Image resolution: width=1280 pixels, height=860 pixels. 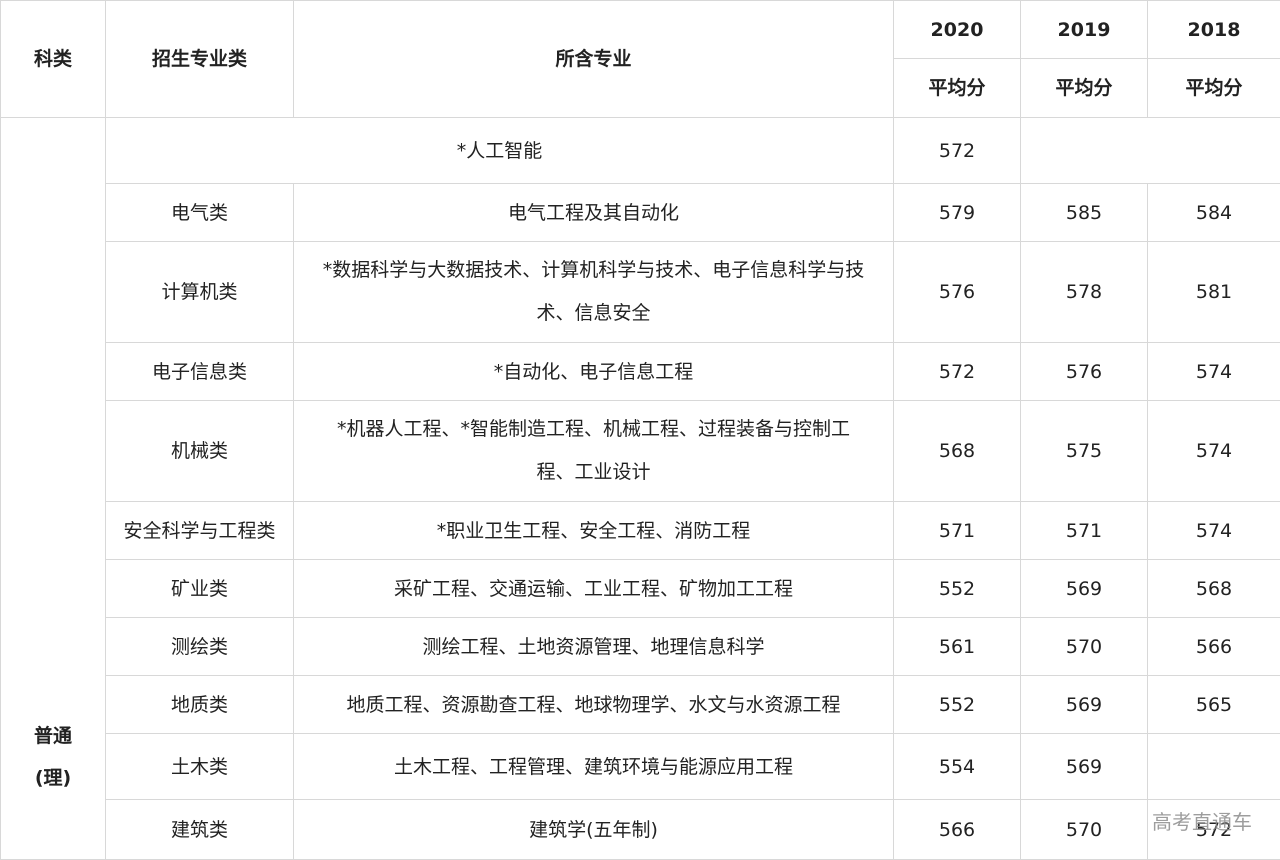 I want to click on category-cell: 建筑类, so click(x=200, y=830).